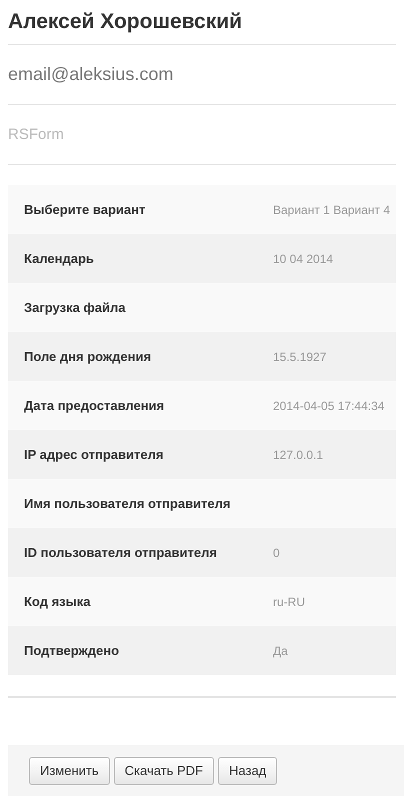 The height and width of the screenshot is (796, 404). What do you see at coordinates (298, 455) in the screenshot?
I see `field-value: 127.0.0.1` at bounding box center [298, 455].